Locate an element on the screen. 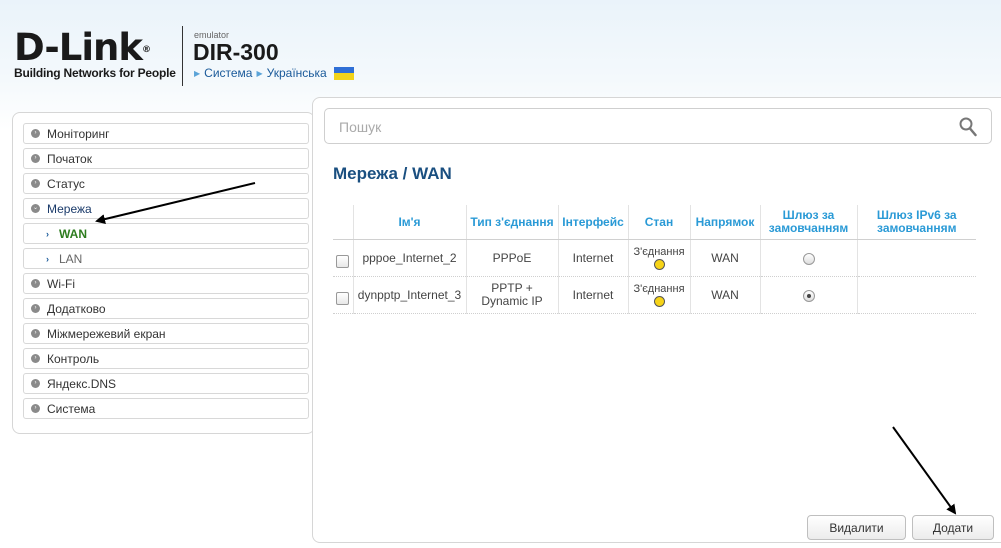 This screenshot has height=548, width=1001. dlink-logo: D-Link® Building Networks for People is located at coordinates (95, 54).